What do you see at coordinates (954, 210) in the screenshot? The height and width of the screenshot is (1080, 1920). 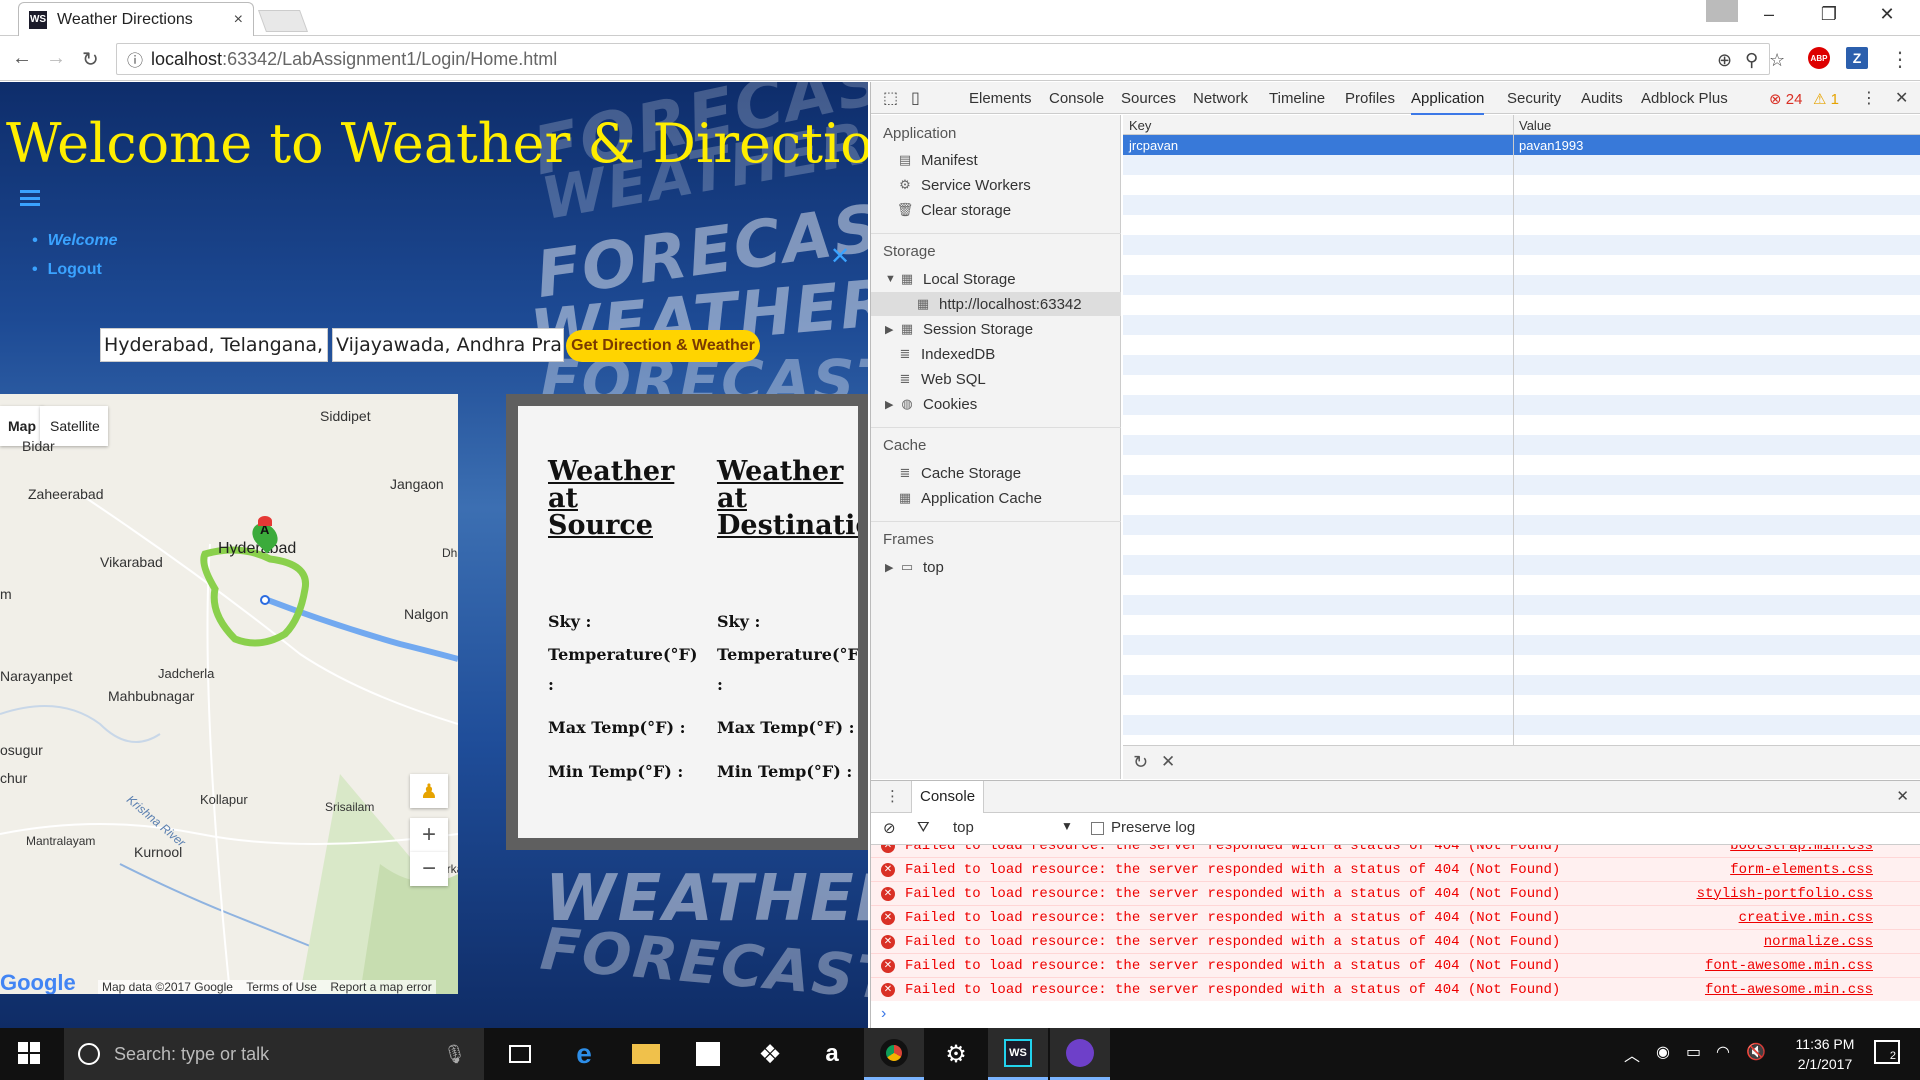 I see `sidebar-item-clear-storage: 🗑 Clear storage` at bounding box center [954, 210].